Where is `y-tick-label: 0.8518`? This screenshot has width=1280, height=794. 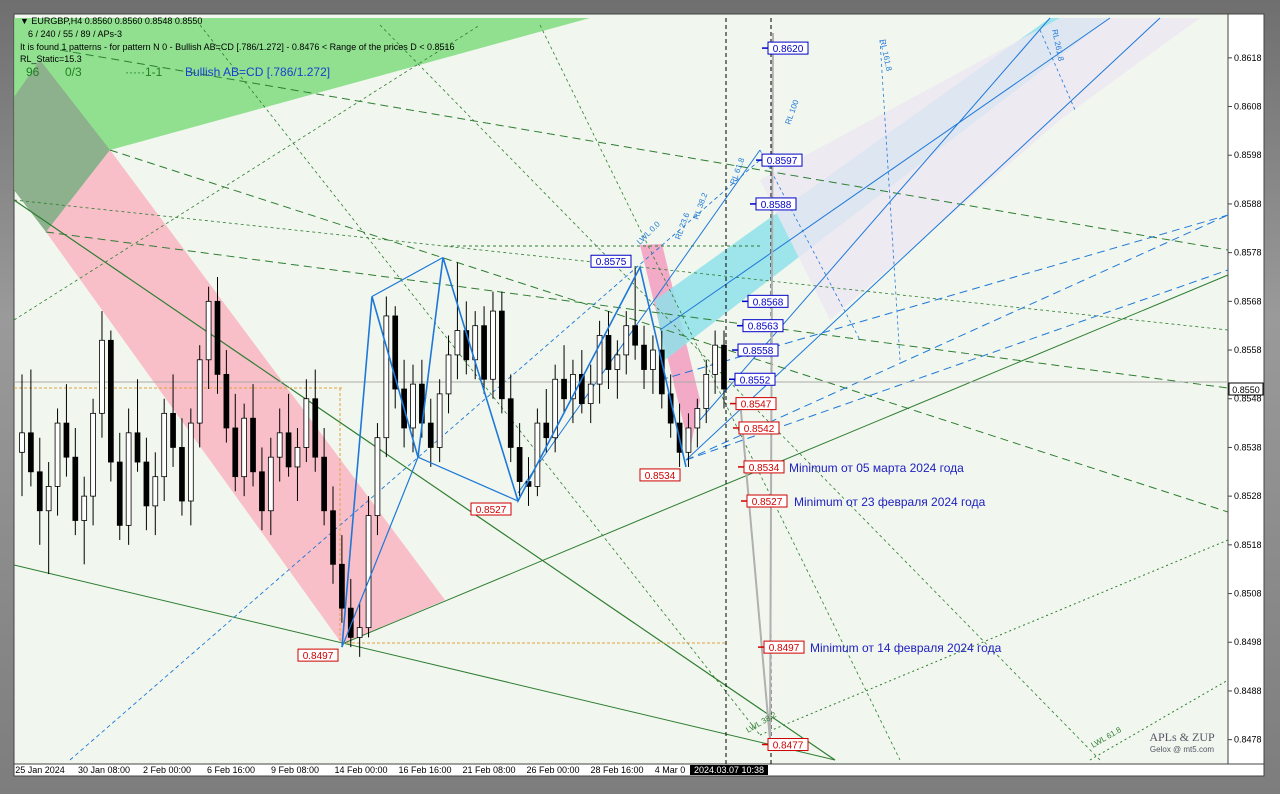
y-tick-label: 0.8518 is located at coordinates (1248, 545).